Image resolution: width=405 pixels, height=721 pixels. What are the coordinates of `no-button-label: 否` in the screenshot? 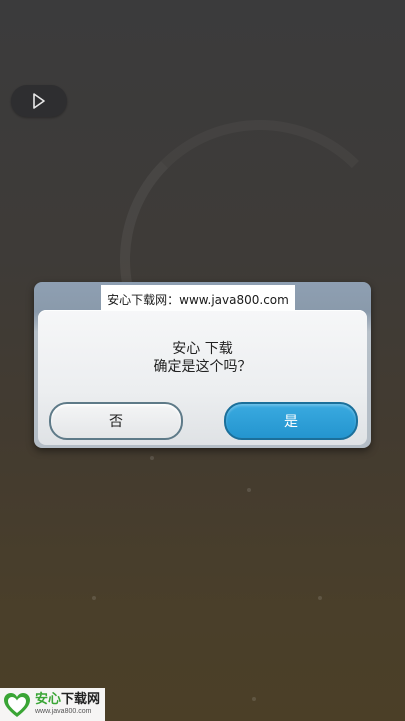 It's located at (116, 422).